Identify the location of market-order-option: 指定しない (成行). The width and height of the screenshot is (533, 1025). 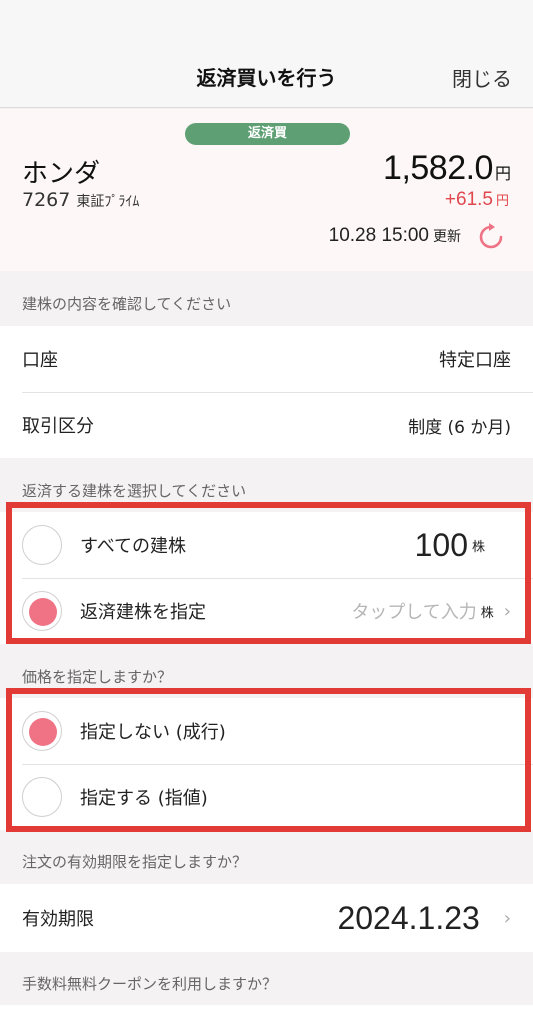
(266, 731).